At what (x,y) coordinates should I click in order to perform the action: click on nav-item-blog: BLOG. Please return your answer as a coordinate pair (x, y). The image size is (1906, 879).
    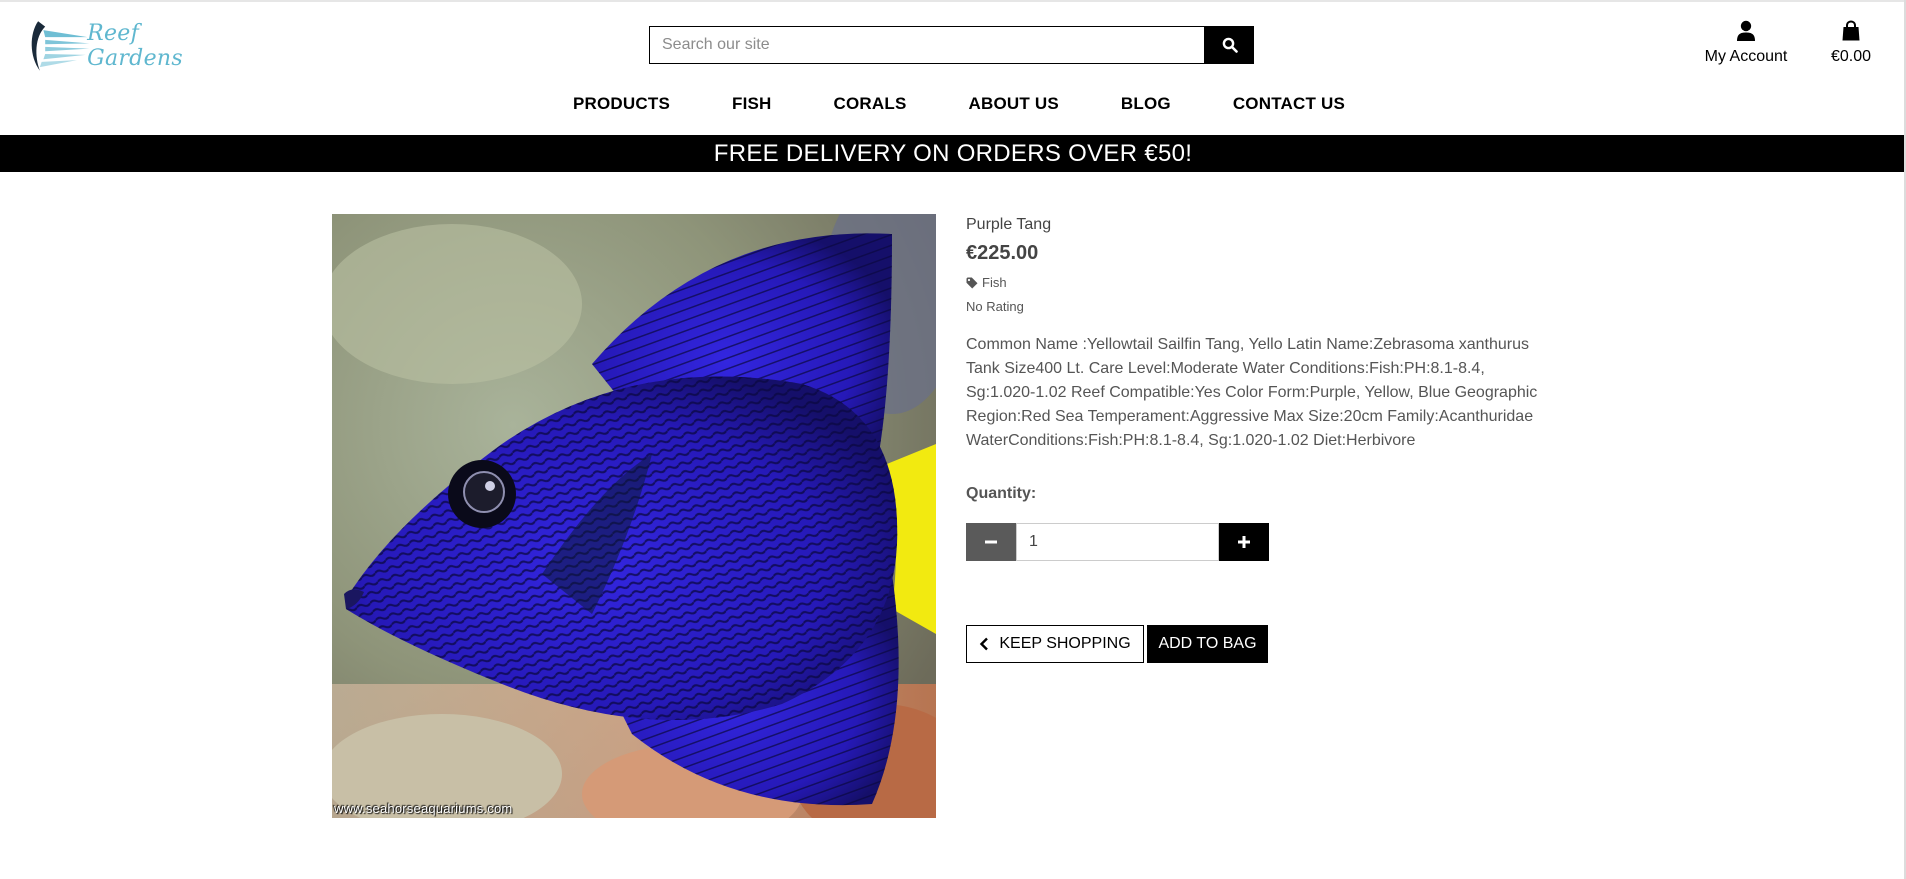
    Looking at the image, I should click on (1146, 108).